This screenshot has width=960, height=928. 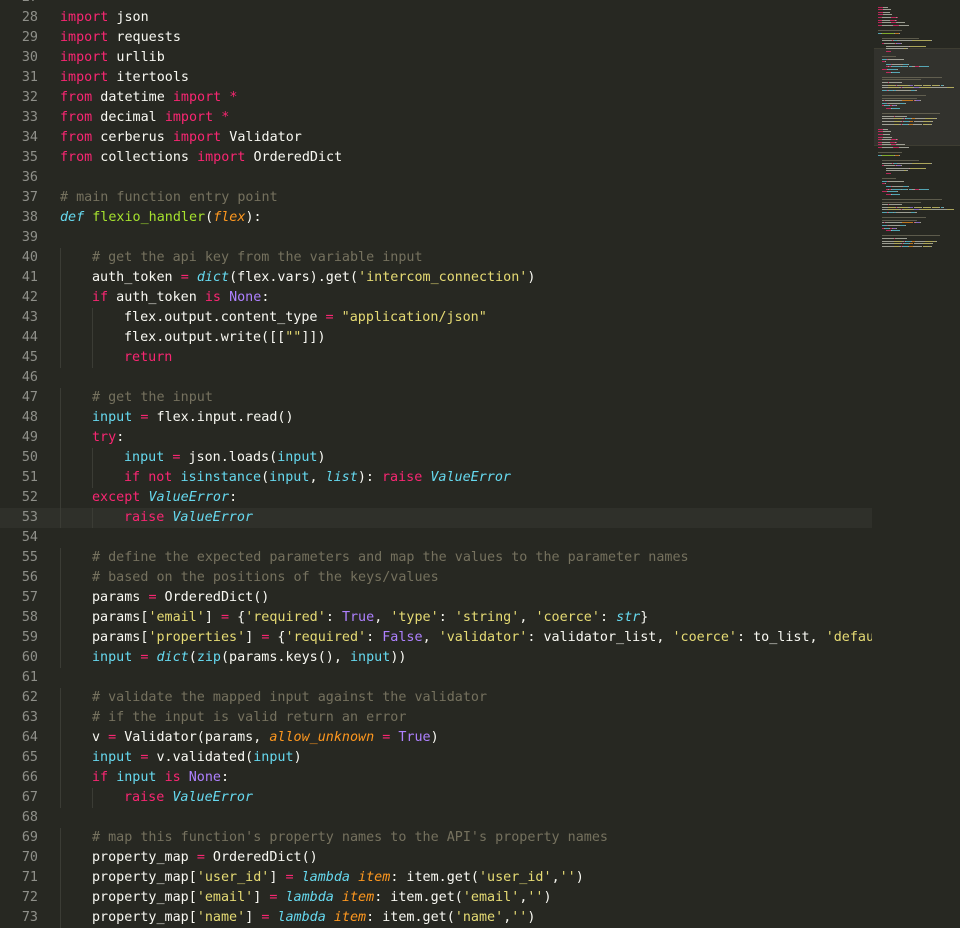 What do you see at coordinates (29, 17) in the screenshot?
I see `line-number: 28` at bounding box center [29, 17].